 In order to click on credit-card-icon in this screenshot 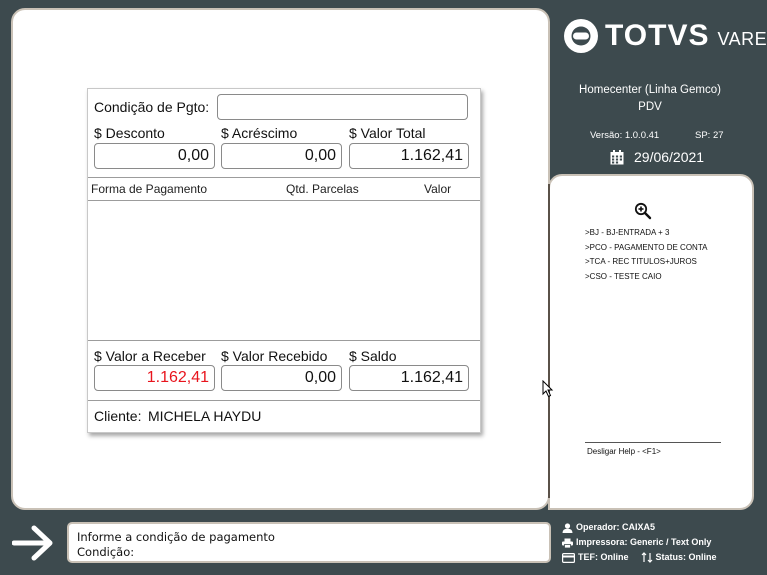, I will do `click(568, 557)`.